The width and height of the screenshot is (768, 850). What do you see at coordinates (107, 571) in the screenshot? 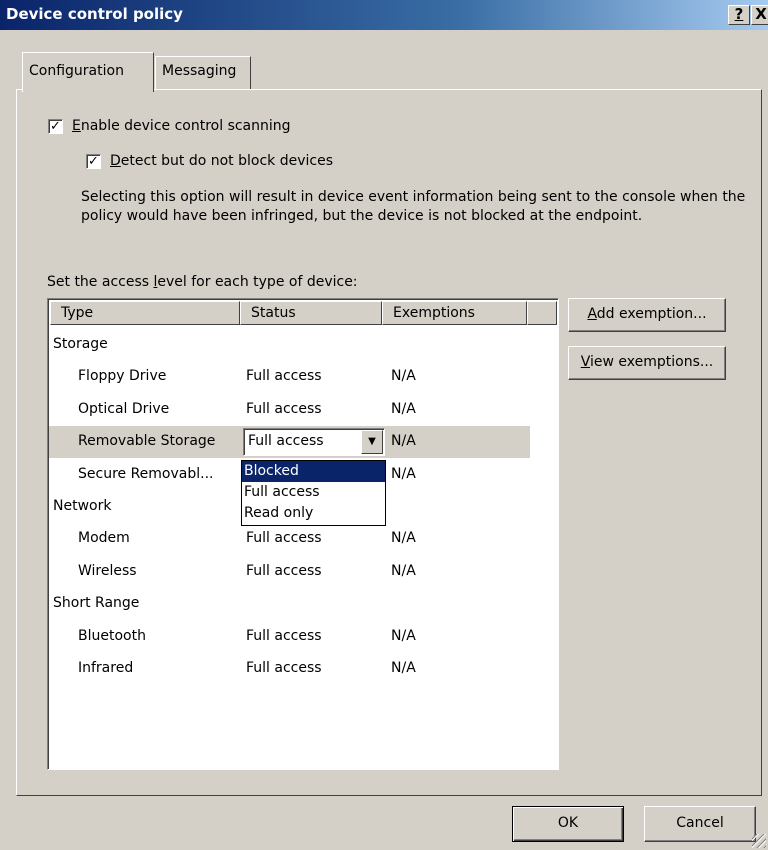
I see `device-type-cell: Wireless` at bounding box center [107, 571].